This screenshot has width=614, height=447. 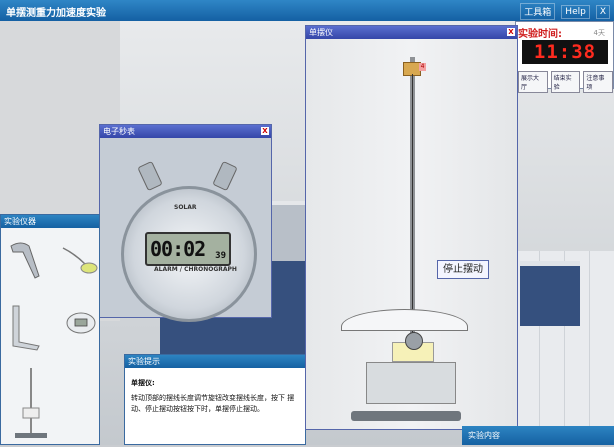 I want to click on ruler-instrument, so click(x=26, y=328).